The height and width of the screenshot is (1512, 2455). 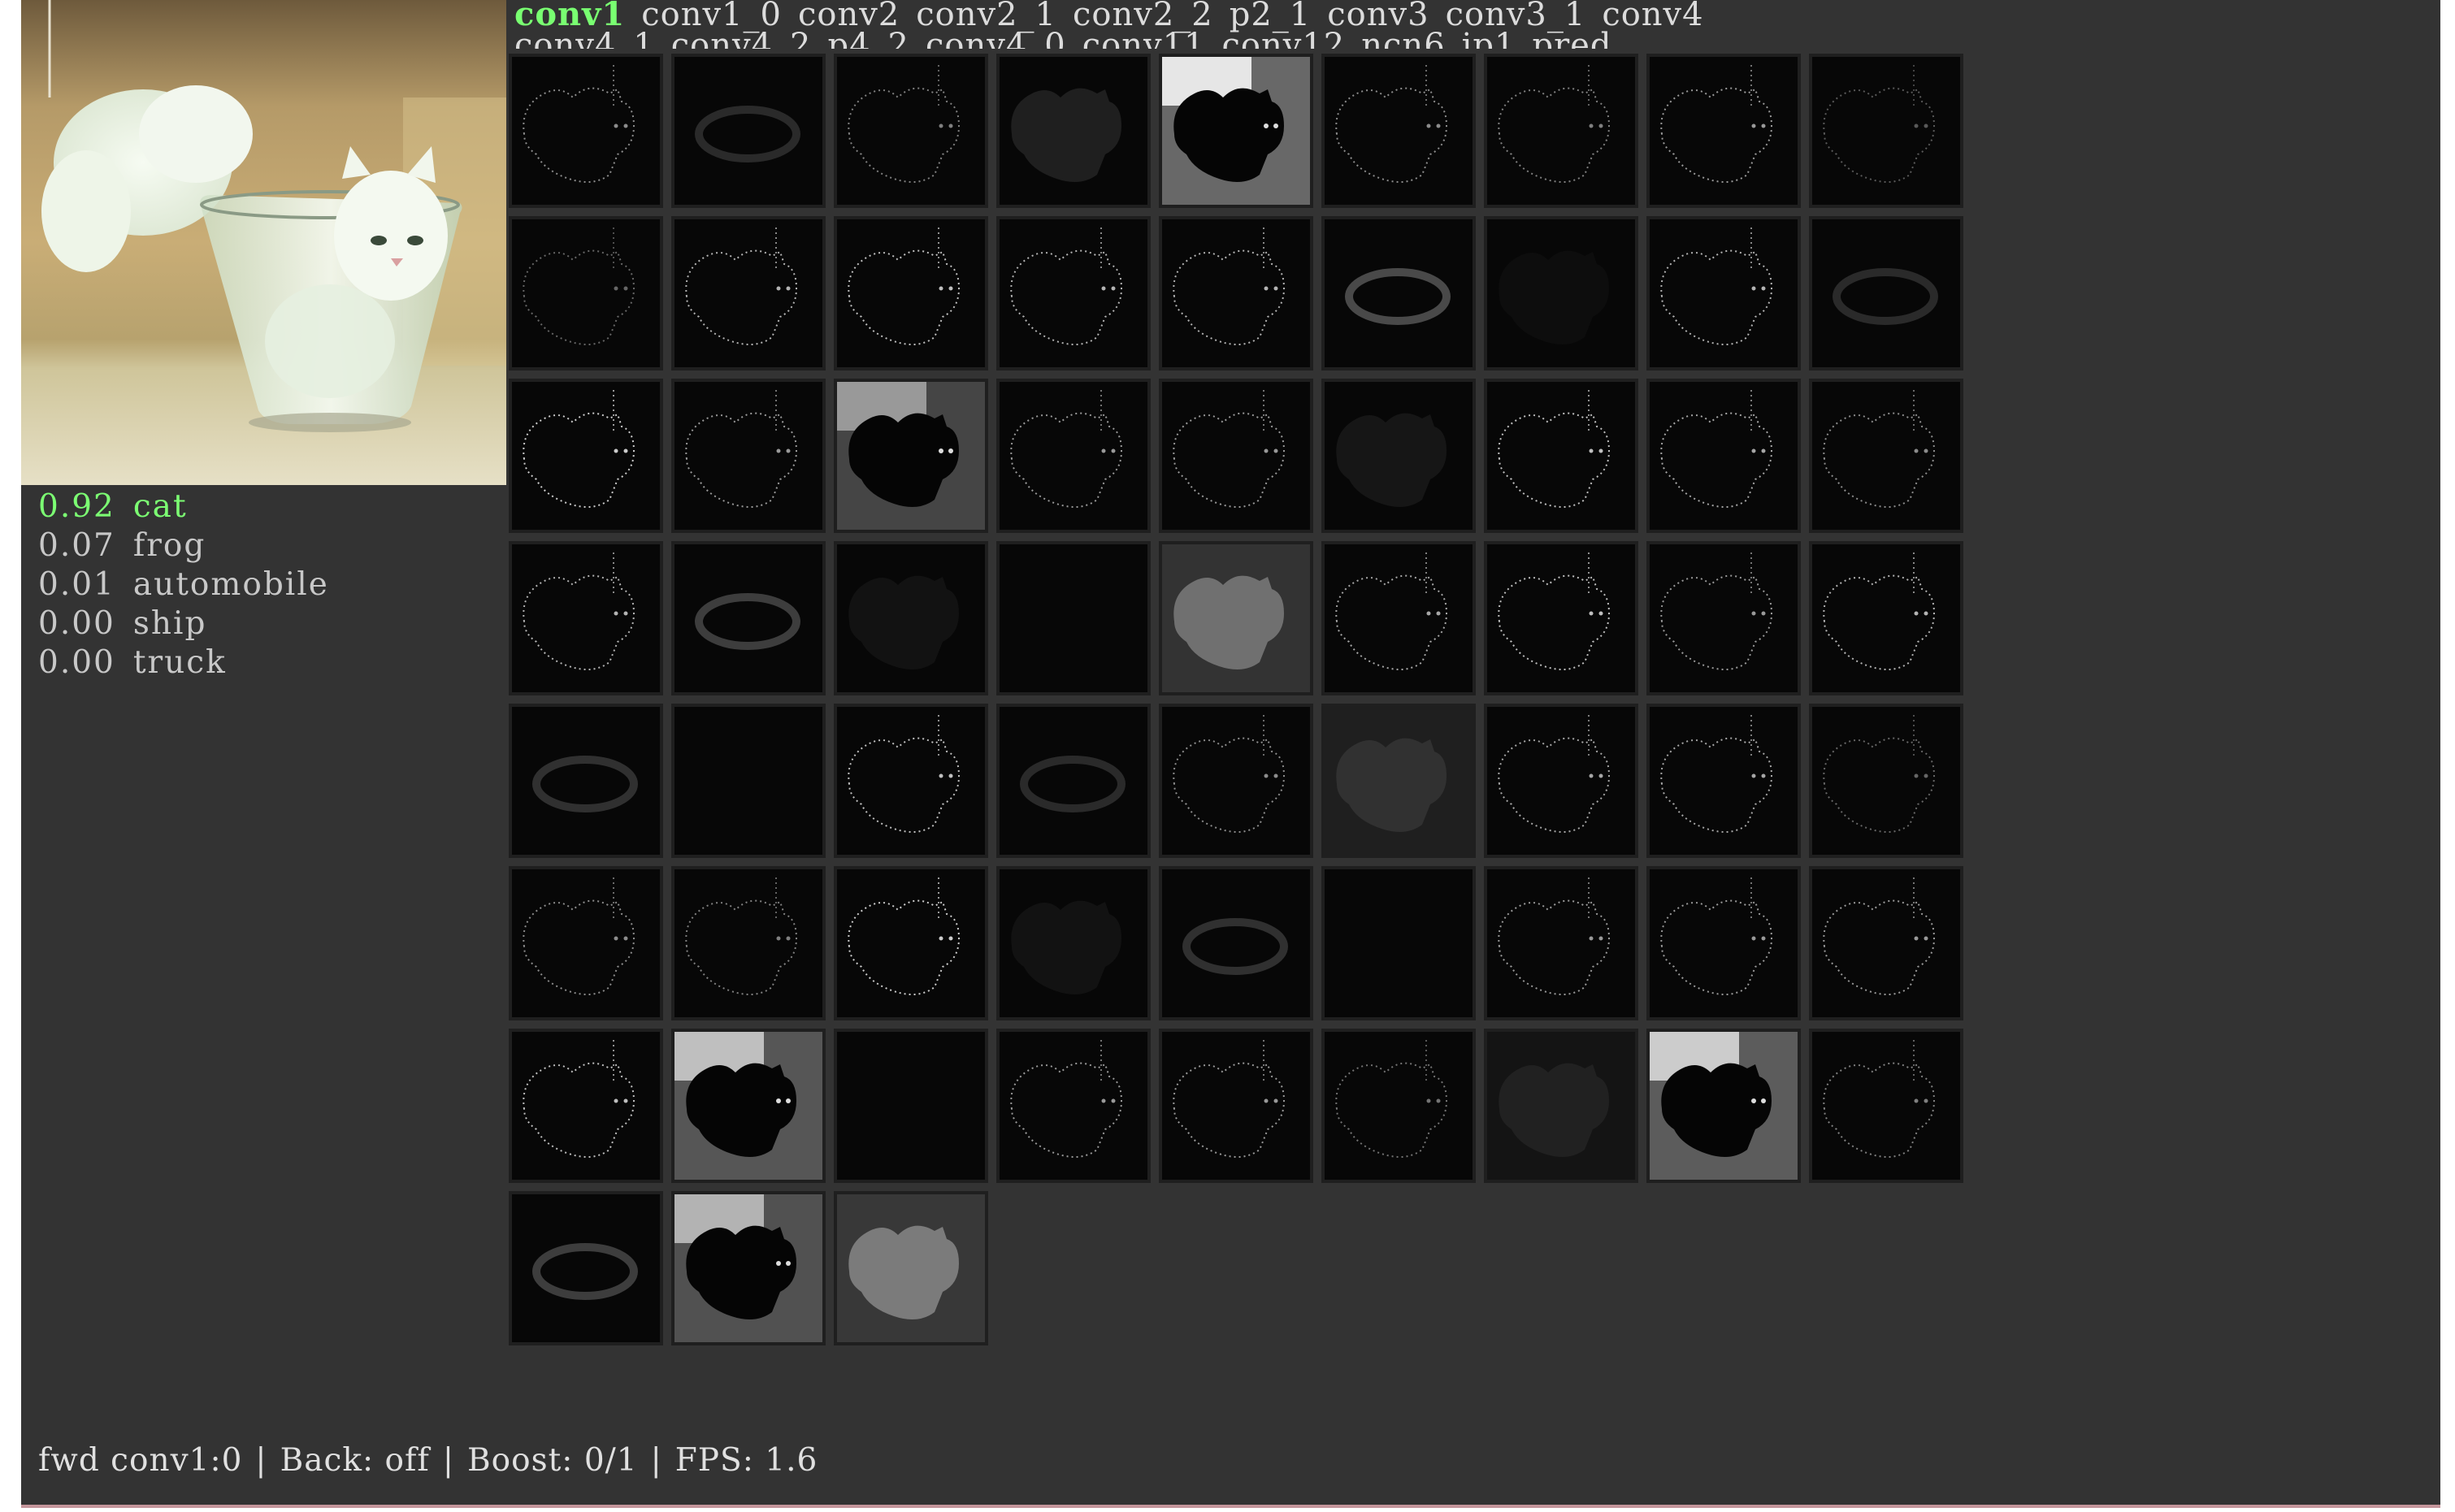 What do you see at coordinates (169, 545) in the screenshot?
I see `prediction-label: frog` at bounding box center [169, 545].